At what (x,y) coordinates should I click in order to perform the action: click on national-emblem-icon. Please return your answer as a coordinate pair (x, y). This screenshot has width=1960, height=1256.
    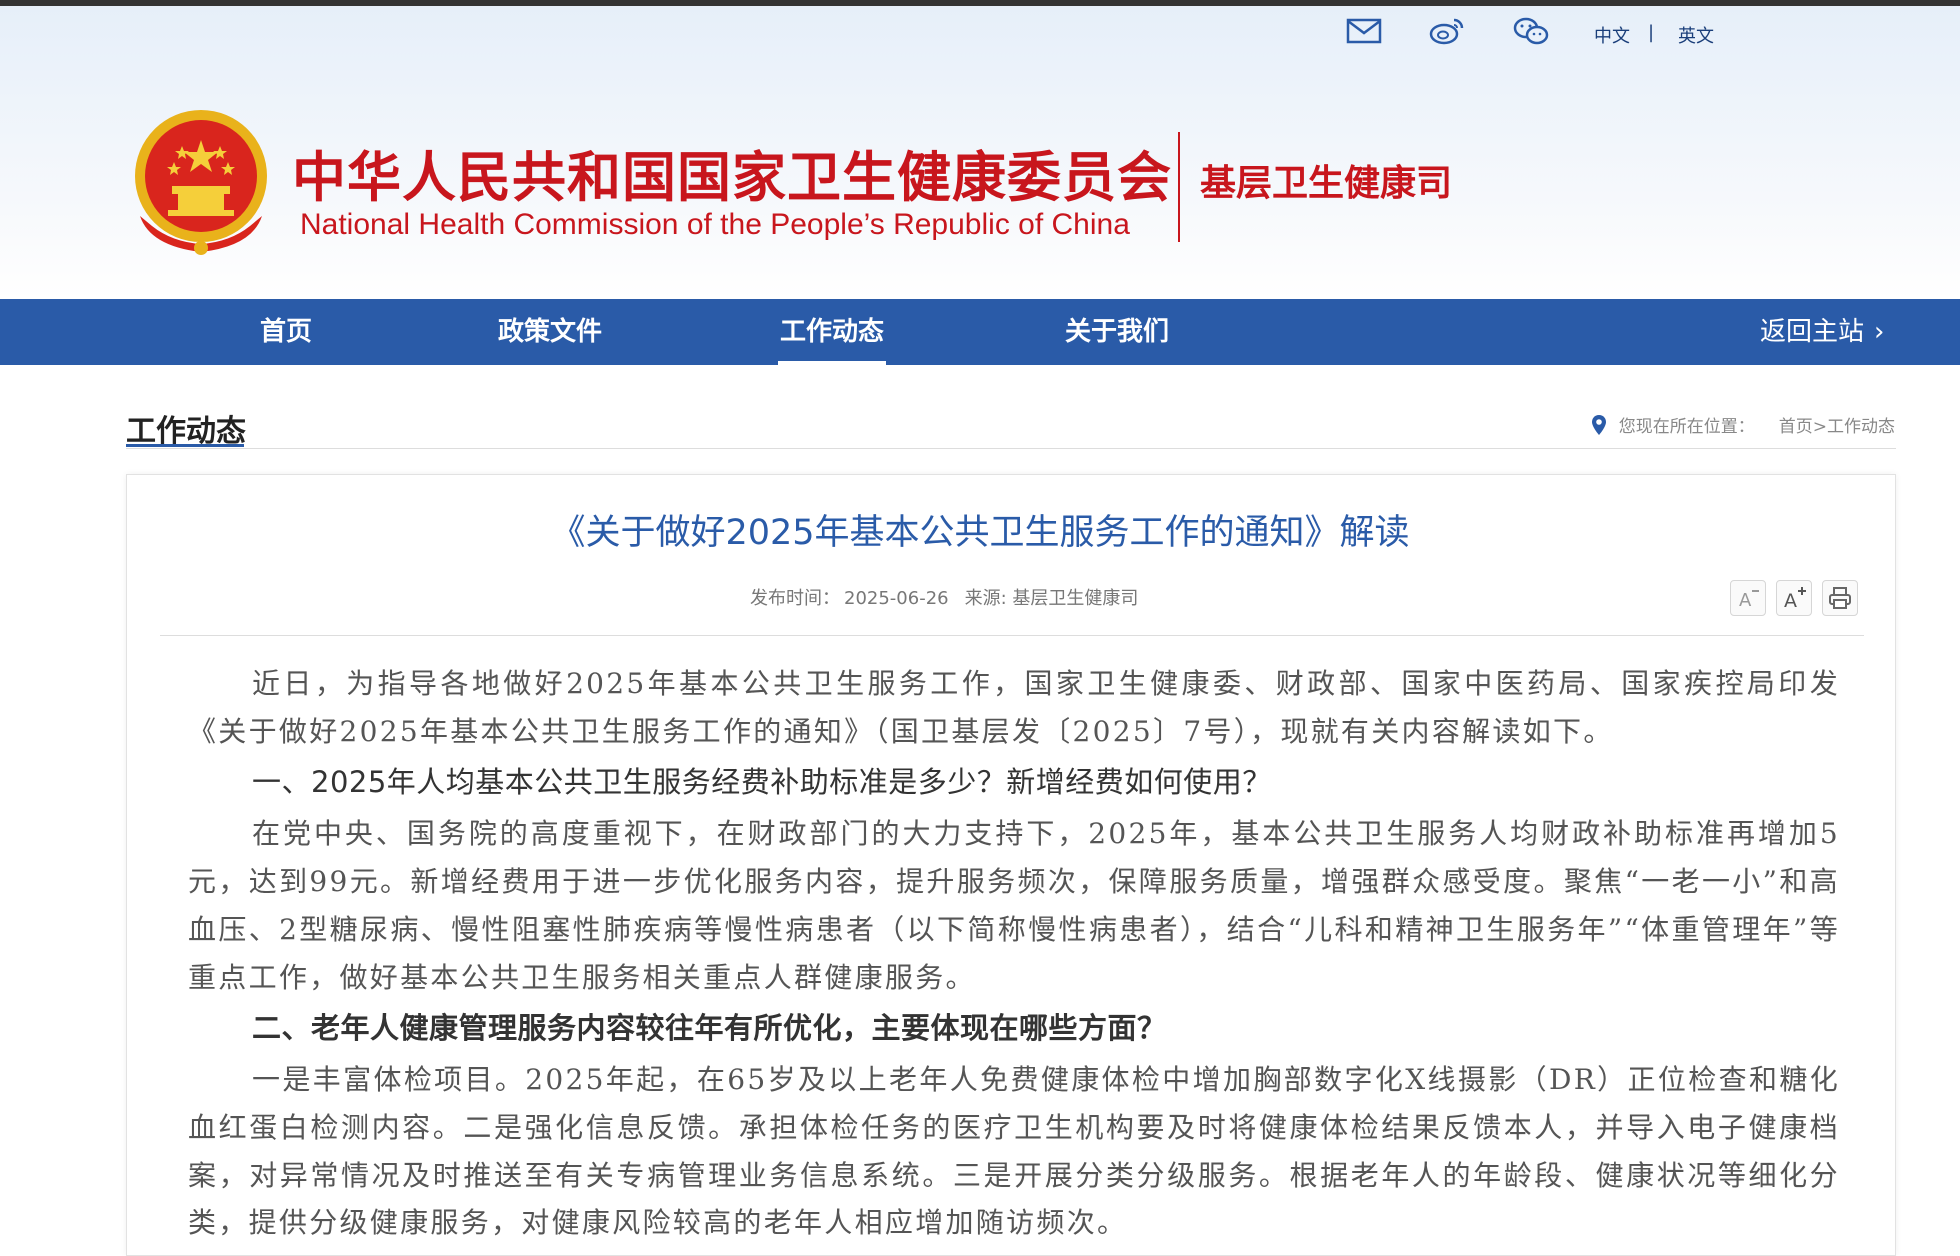
    Looking at the image, I should click on (201, 181).